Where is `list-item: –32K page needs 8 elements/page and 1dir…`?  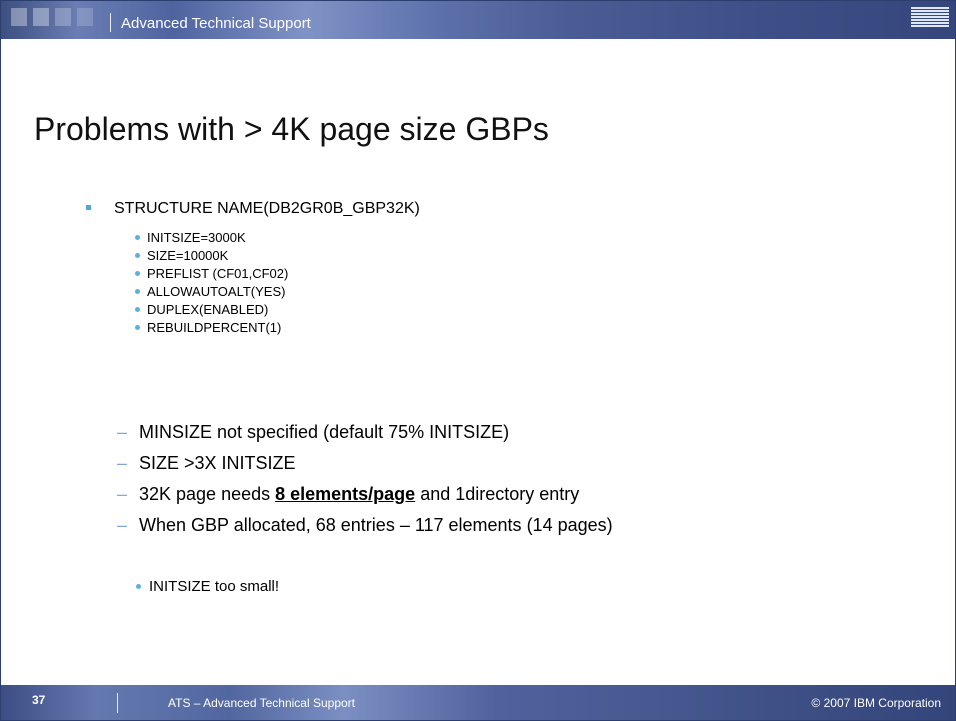 list-item: –32K page needs 8 elements/page and 1dir… is located at coordinates (348, 494).